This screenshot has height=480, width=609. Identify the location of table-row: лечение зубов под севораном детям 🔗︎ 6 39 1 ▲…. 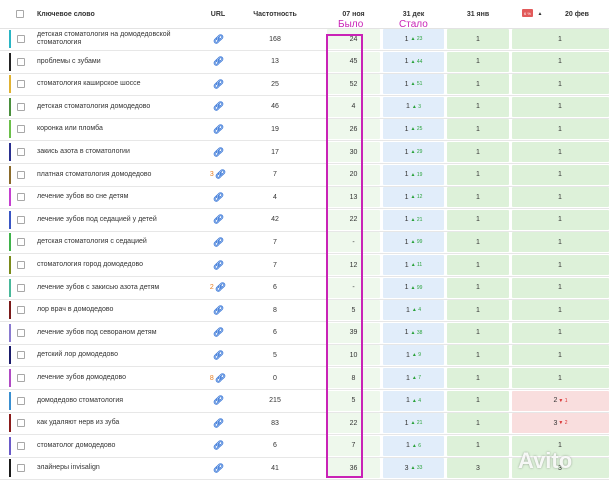
(304, 333).